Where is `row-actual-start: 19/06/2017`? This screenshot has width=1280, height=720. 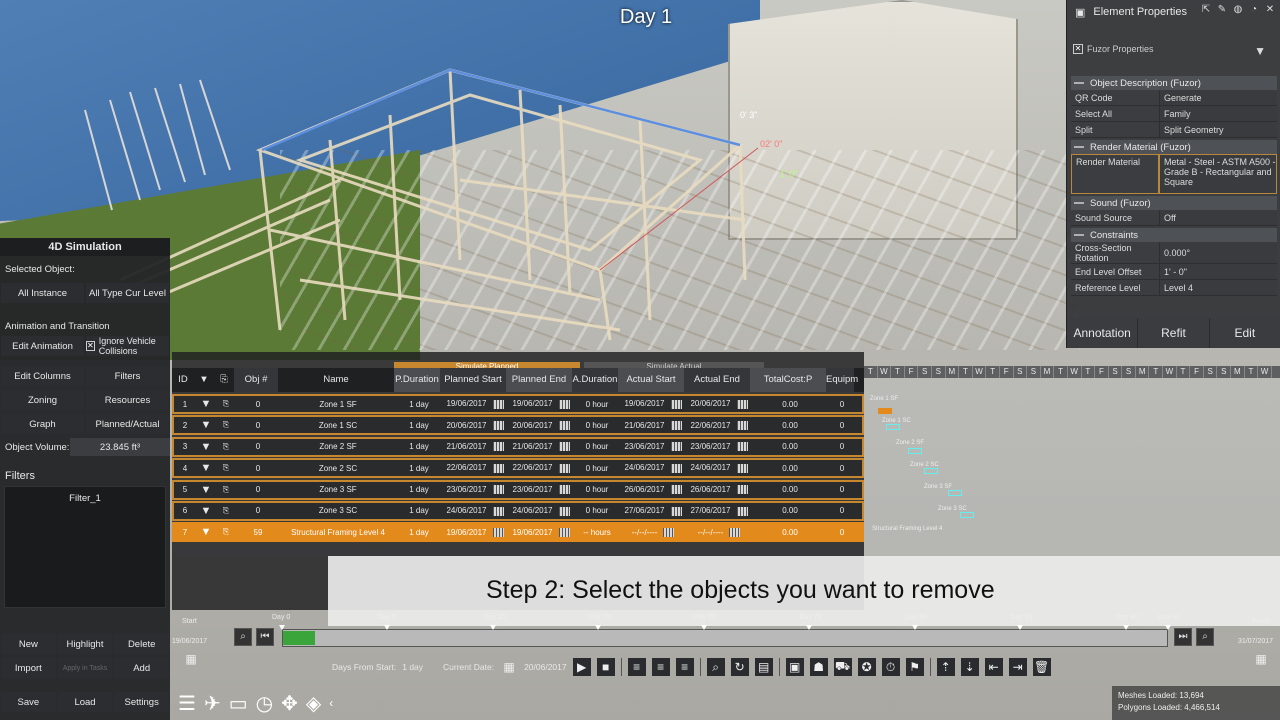 row-actual-start: 19/06/2017 is located at coordinates (653, 404).